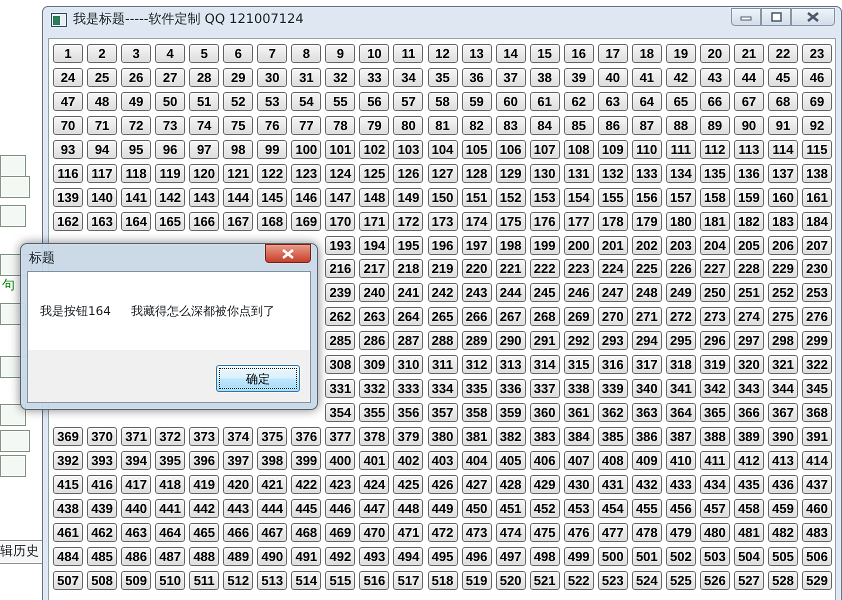 The width and height of the screenshot is (842, 600). Describe the element at coordinates (306, 436) in the screenshot. I see `number-button: 376` at that location.